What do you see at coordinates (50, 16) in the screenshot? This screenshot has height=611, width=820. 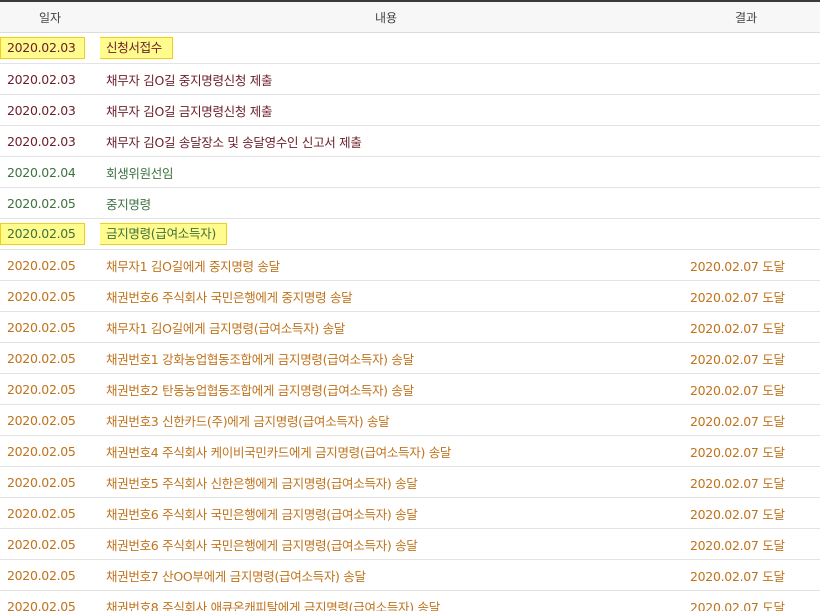 I see `column-header-date: 일자` at bounding box center [50, 16].